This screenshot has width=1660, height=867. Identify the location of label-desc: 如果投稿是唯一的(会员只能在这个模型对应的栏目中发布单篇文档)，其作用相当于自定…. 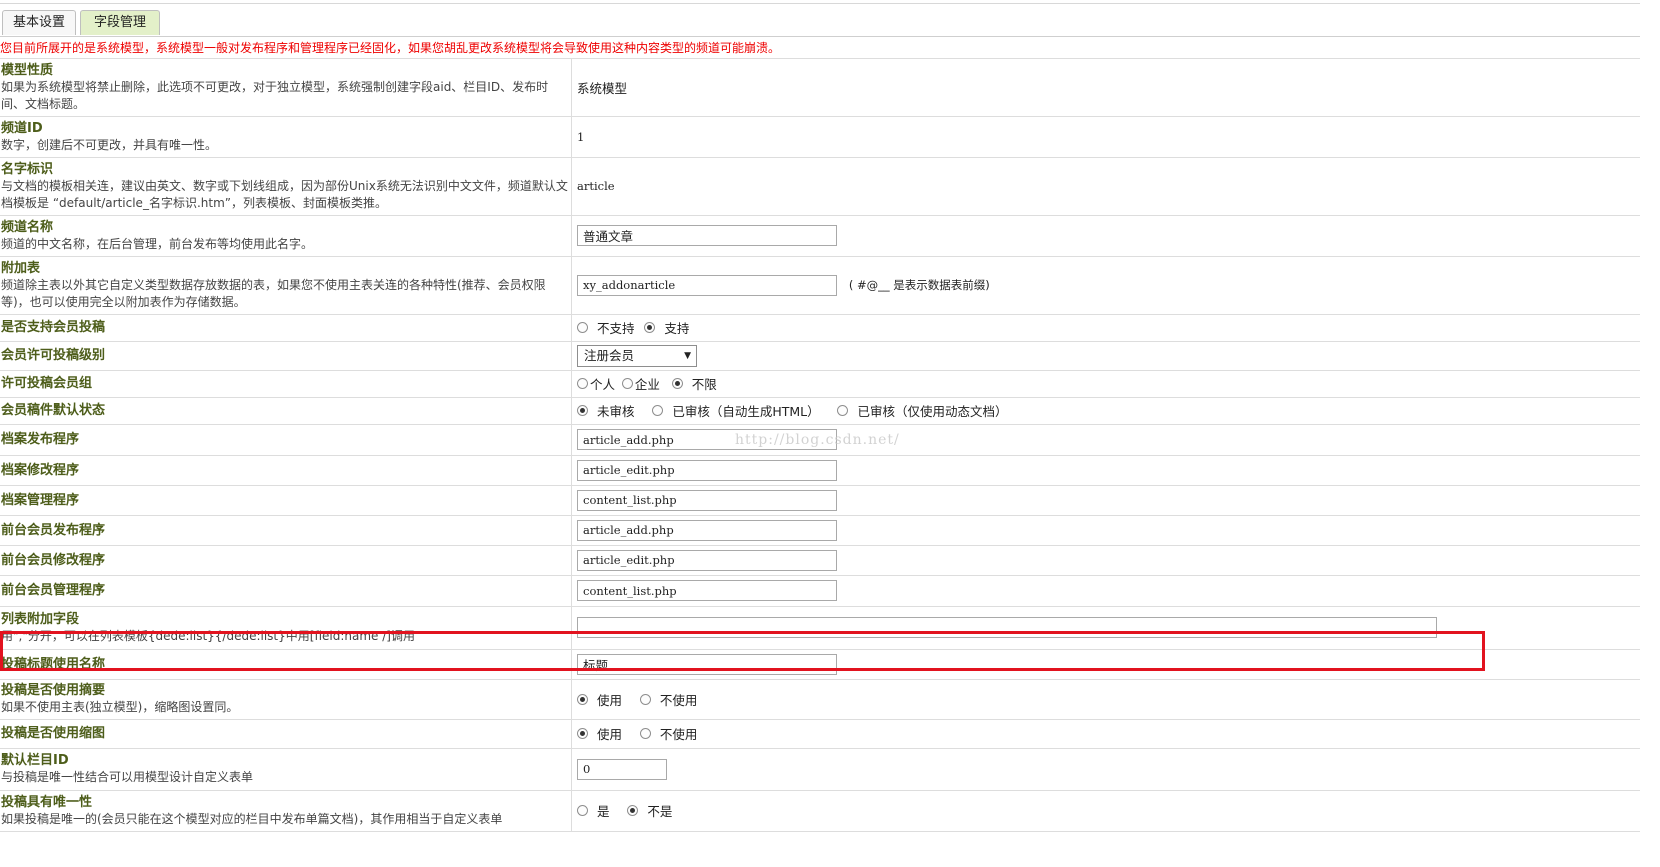
(252, 818).